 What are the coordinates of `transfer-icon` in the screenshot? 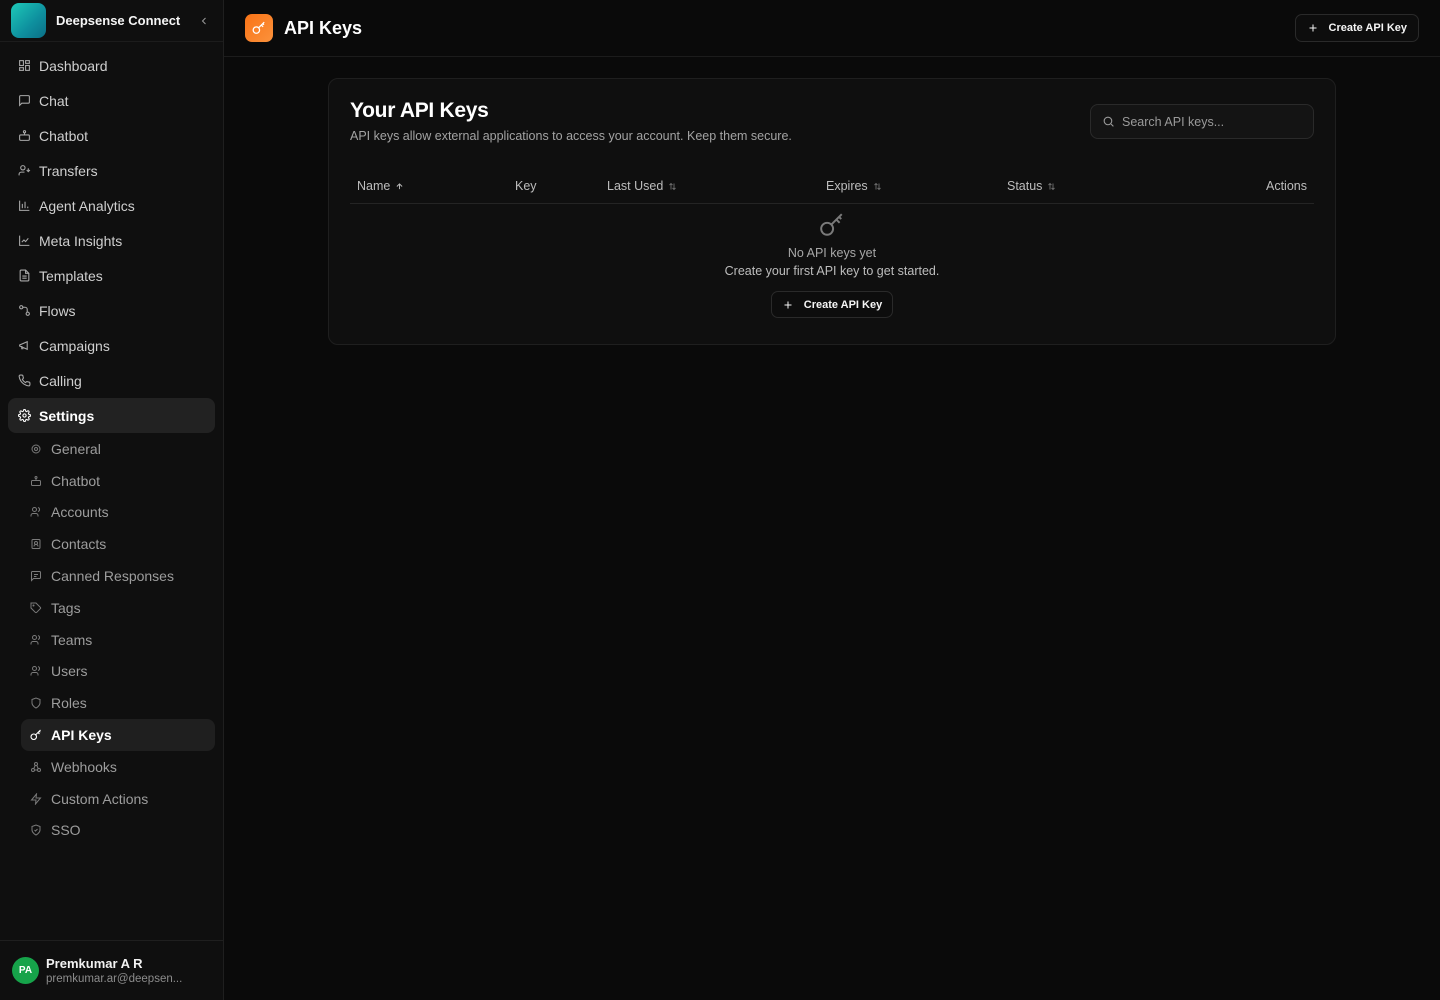 It's located at (24, 171).